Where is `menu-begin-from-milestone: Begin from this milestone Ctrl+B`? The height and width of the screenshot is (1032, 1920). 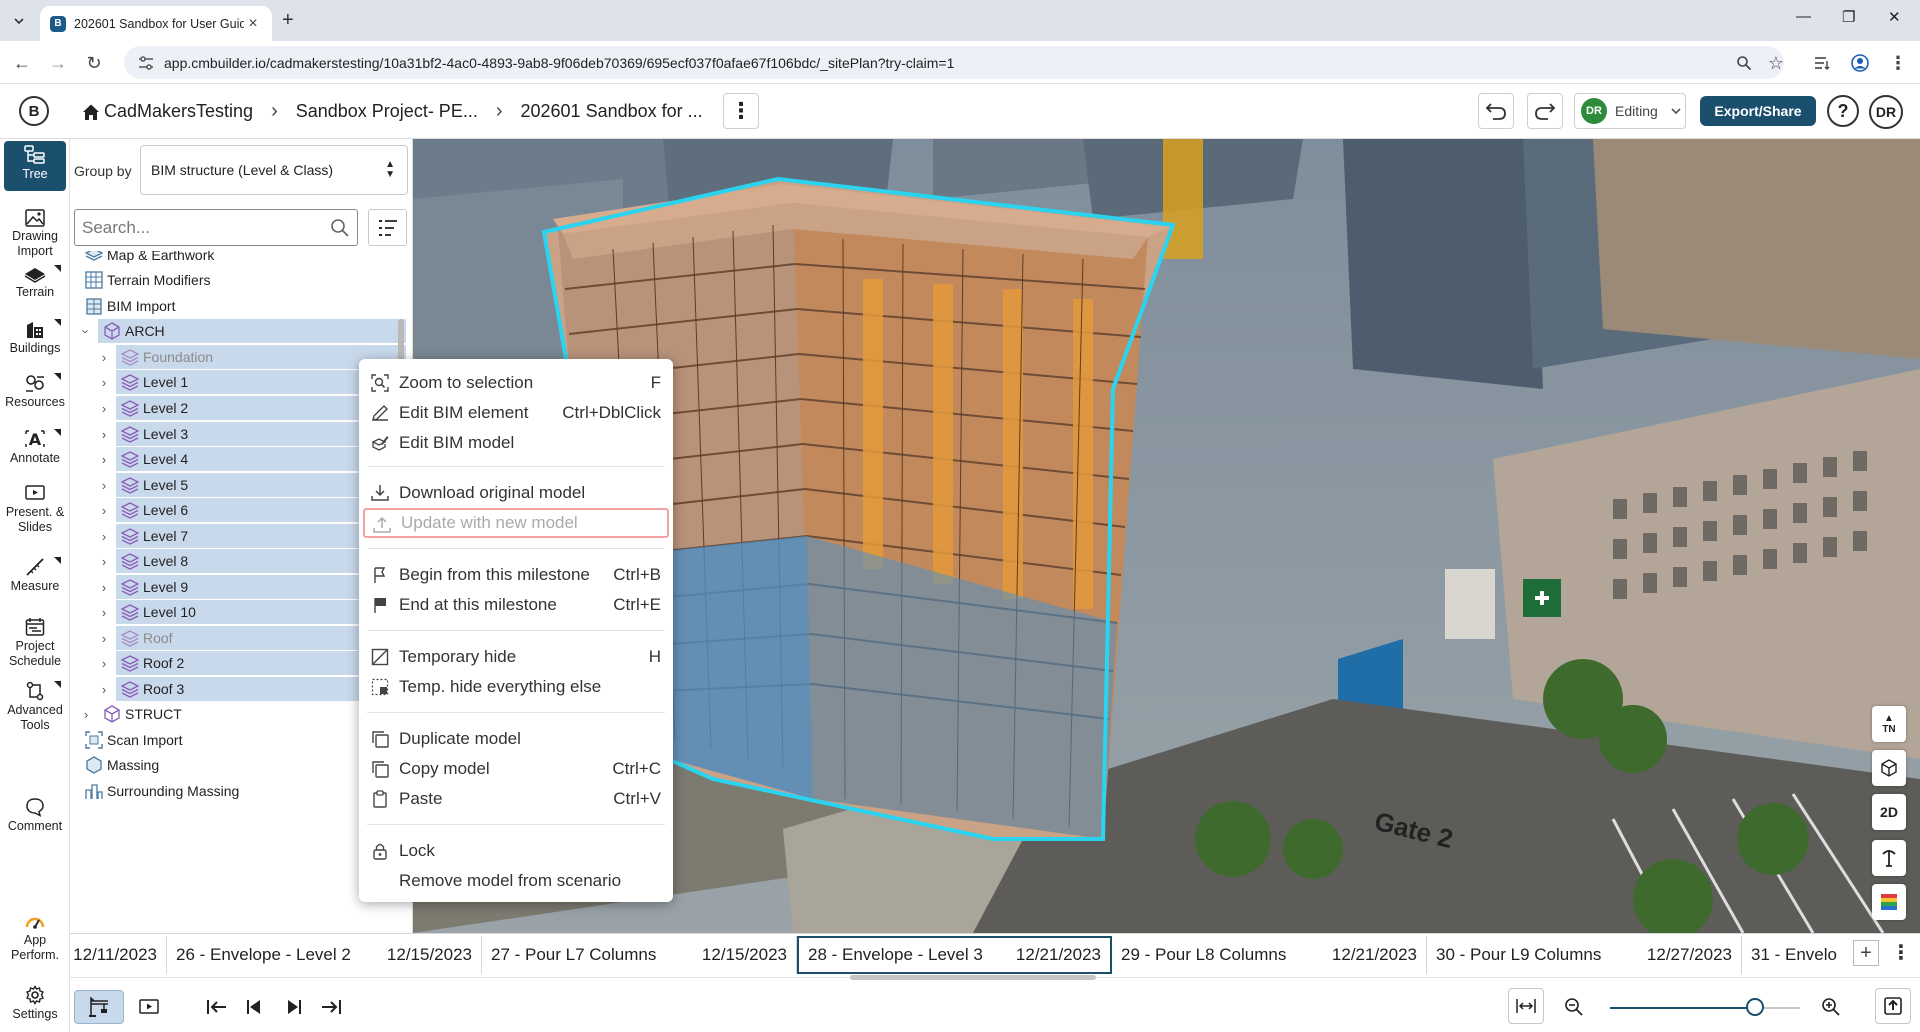 menu-begin-from-milestone: Begin from this milestone Ctrl+B is located at coordinates (516, 575).